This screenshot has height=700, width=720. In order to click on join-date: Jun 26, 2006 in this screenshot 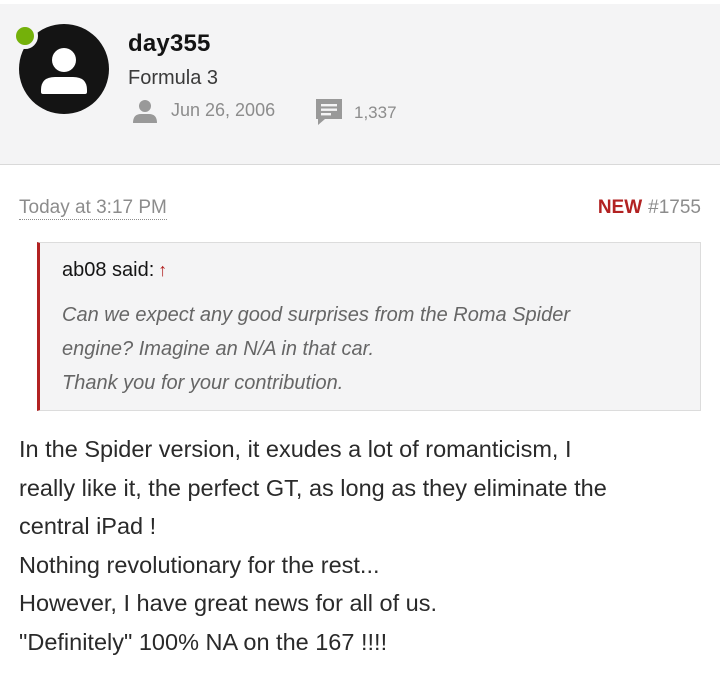, I will do `click(223, 110)`.